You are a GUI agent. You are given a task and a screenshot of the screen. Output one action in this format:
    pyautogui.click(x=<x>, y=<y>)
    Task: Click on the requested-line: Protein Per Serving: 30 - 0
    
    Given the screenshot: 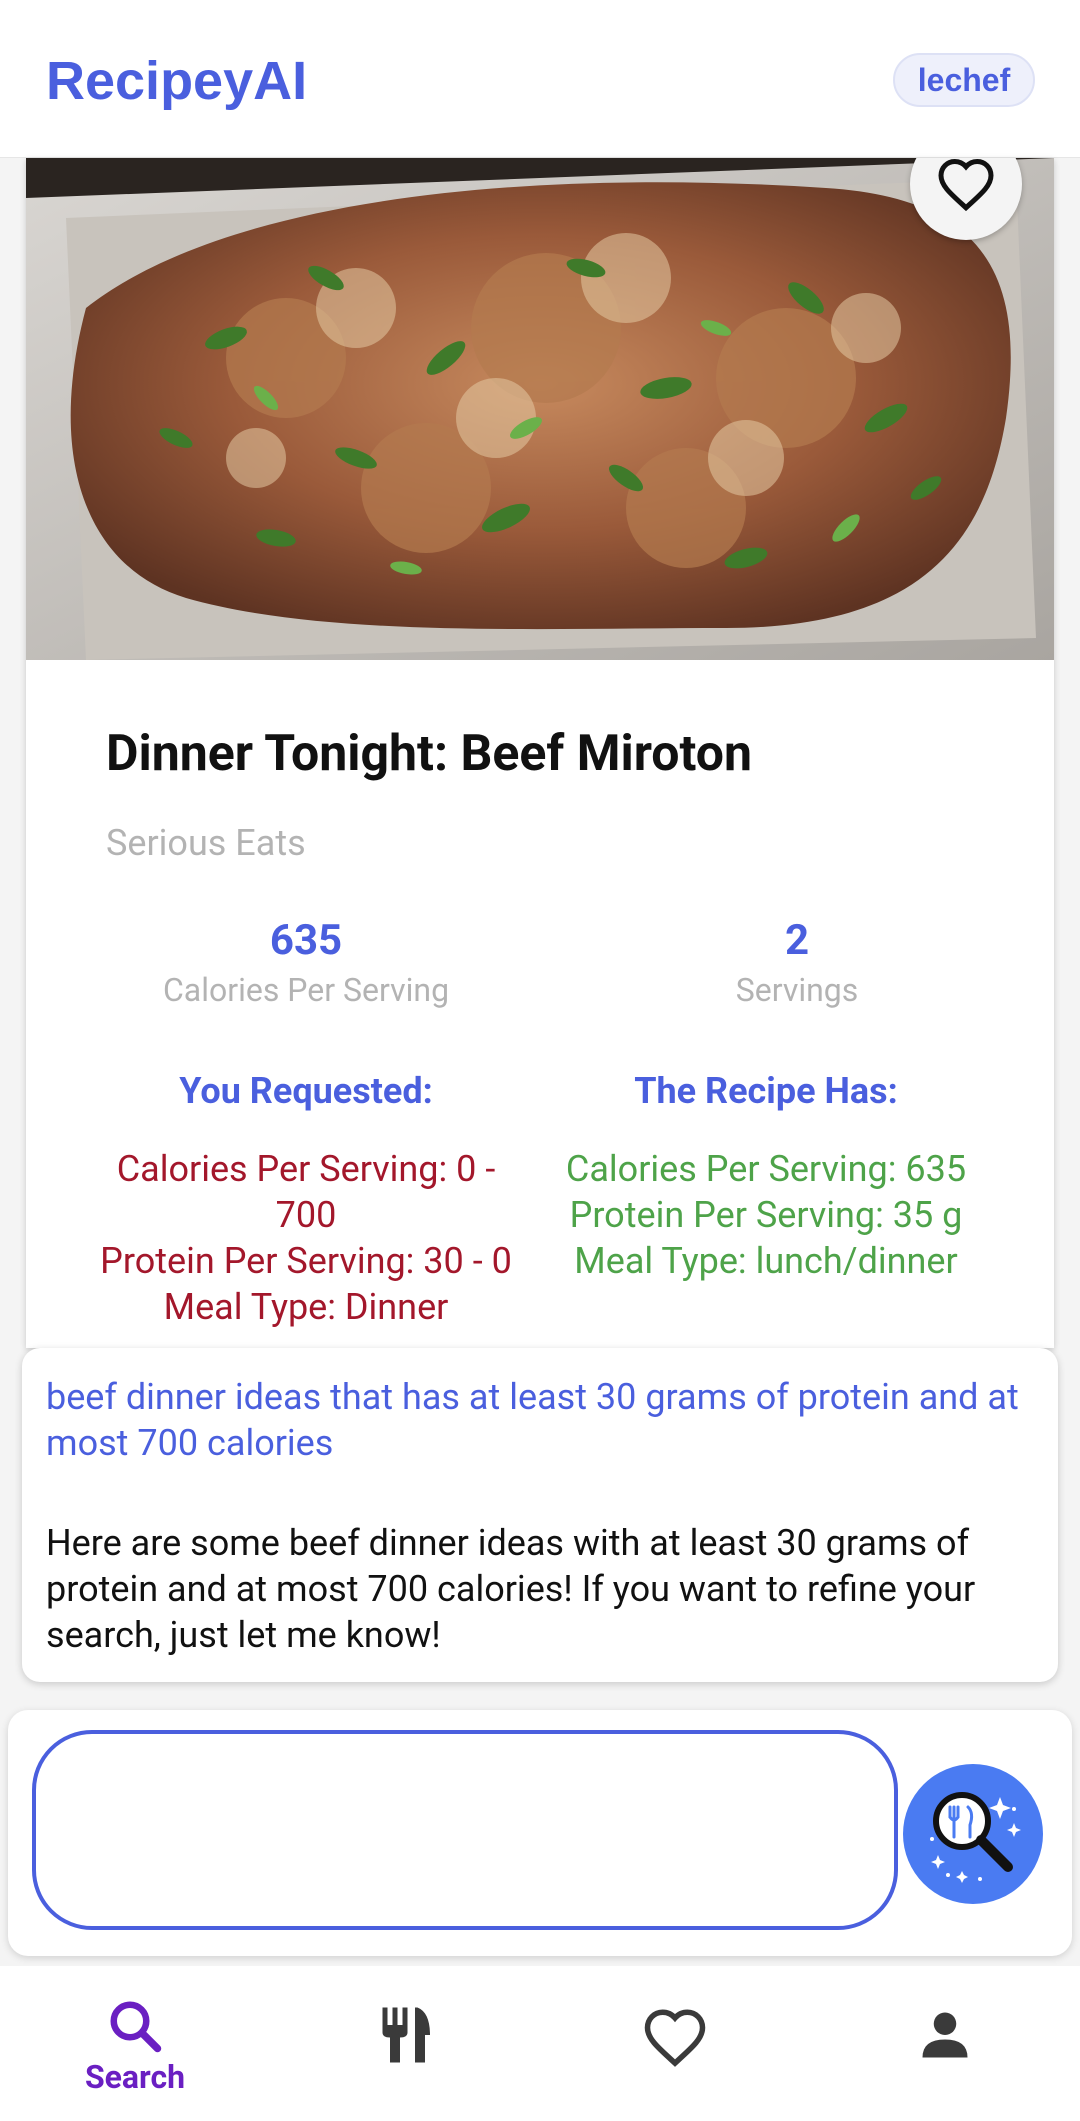 What is the action you would take?
    pyautogui.click(x=306, y=1261)
    